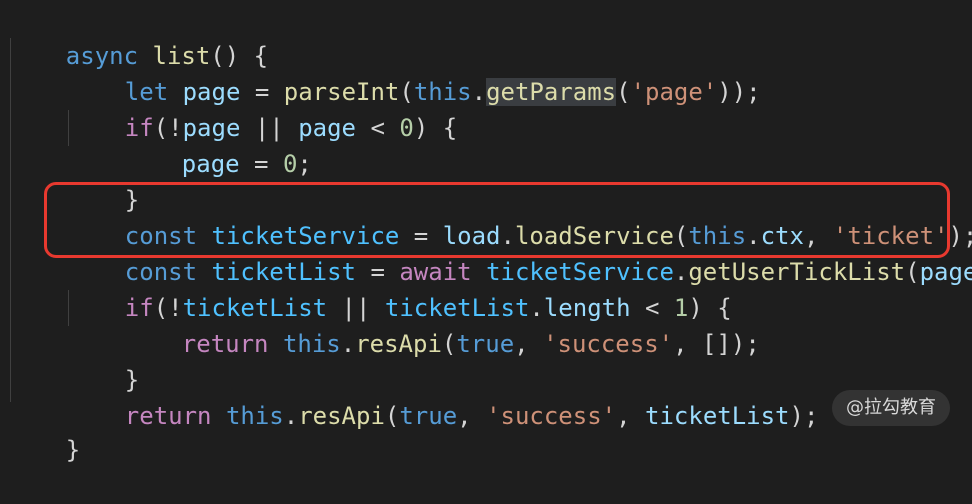 The height and width of the screenshot is (504, 972). What do you see at coordinates (378, 128) in the screenshot?
I see `code-token: <` at bounding box center [378, 128].